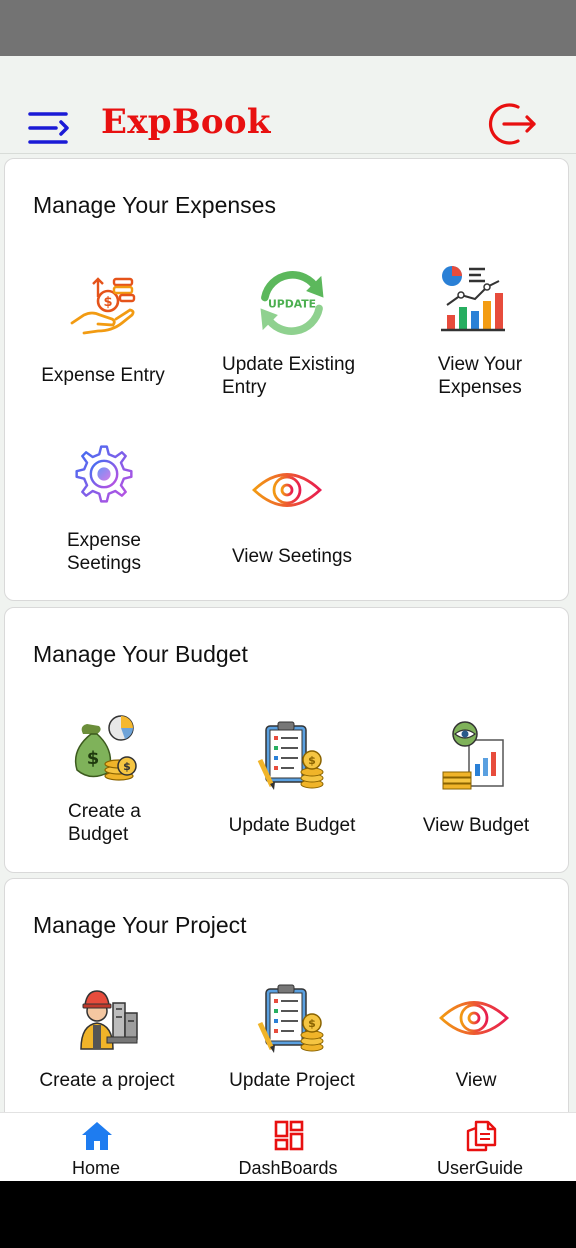 The image size is (576, 1248). What do you see at coordinates (289, 1135) in the screenshot?
I see `dashboard-icon` at bounding box center [289, 1135].